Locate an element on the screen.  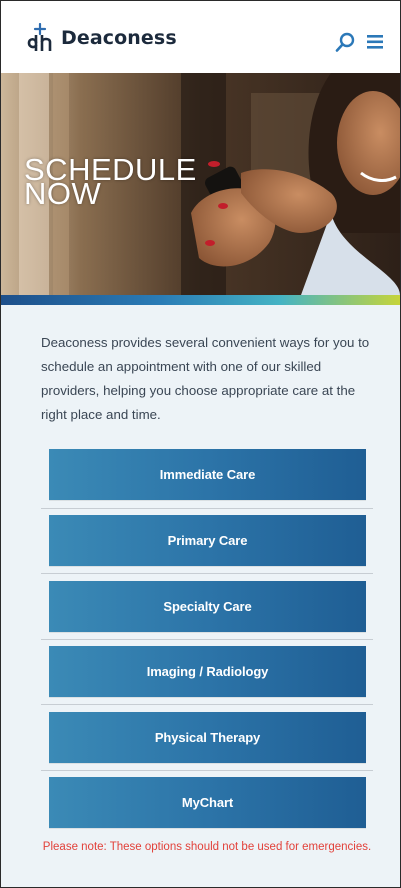
imaging-radiology-button: Imaging / Radiology is located at coordinates (207, 671).